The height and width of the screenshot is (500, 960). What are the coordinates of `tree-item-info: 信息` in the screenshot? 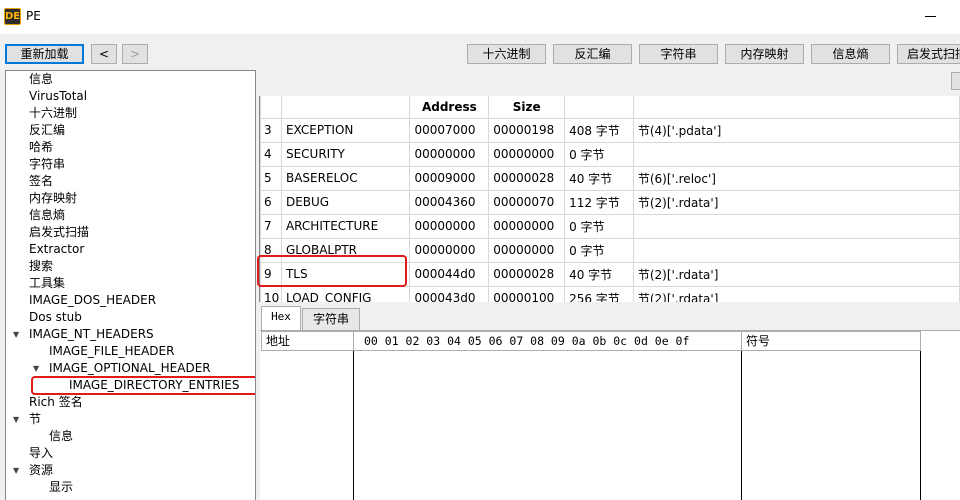 It's located at (41, 79).